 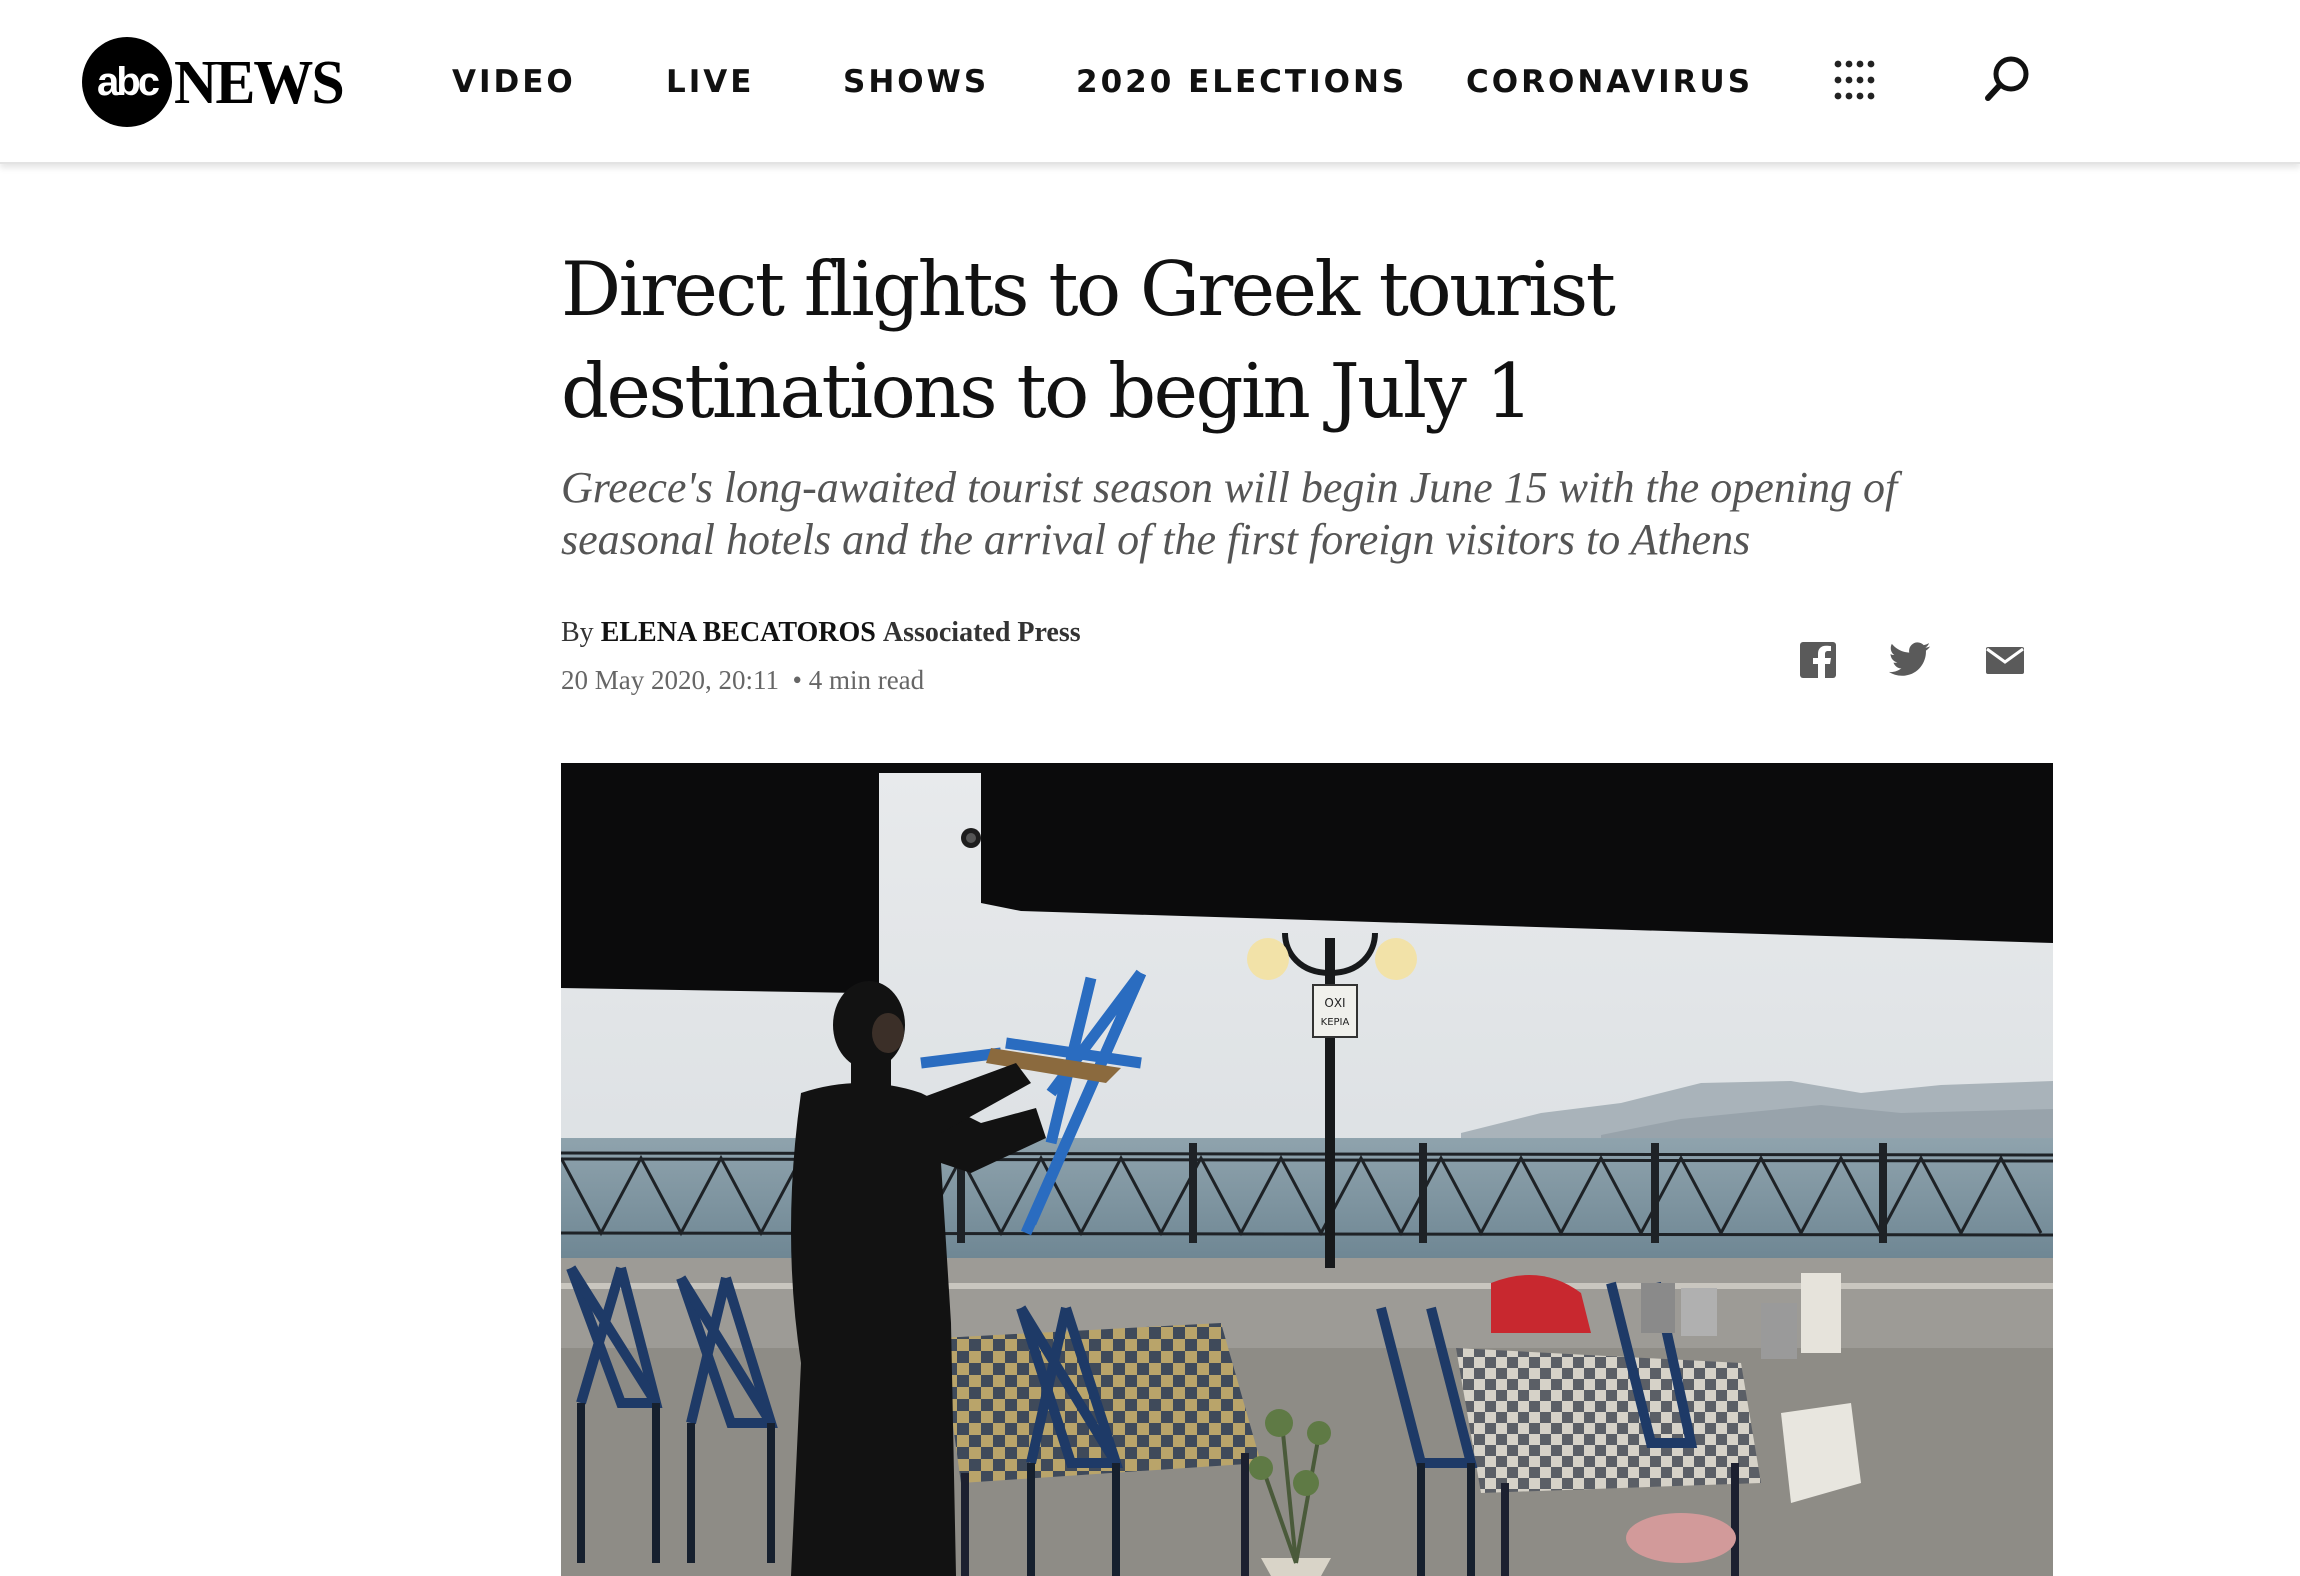 I want to click on headline-line-2: destinations to begin July 1, so click(x=1047, y=391).